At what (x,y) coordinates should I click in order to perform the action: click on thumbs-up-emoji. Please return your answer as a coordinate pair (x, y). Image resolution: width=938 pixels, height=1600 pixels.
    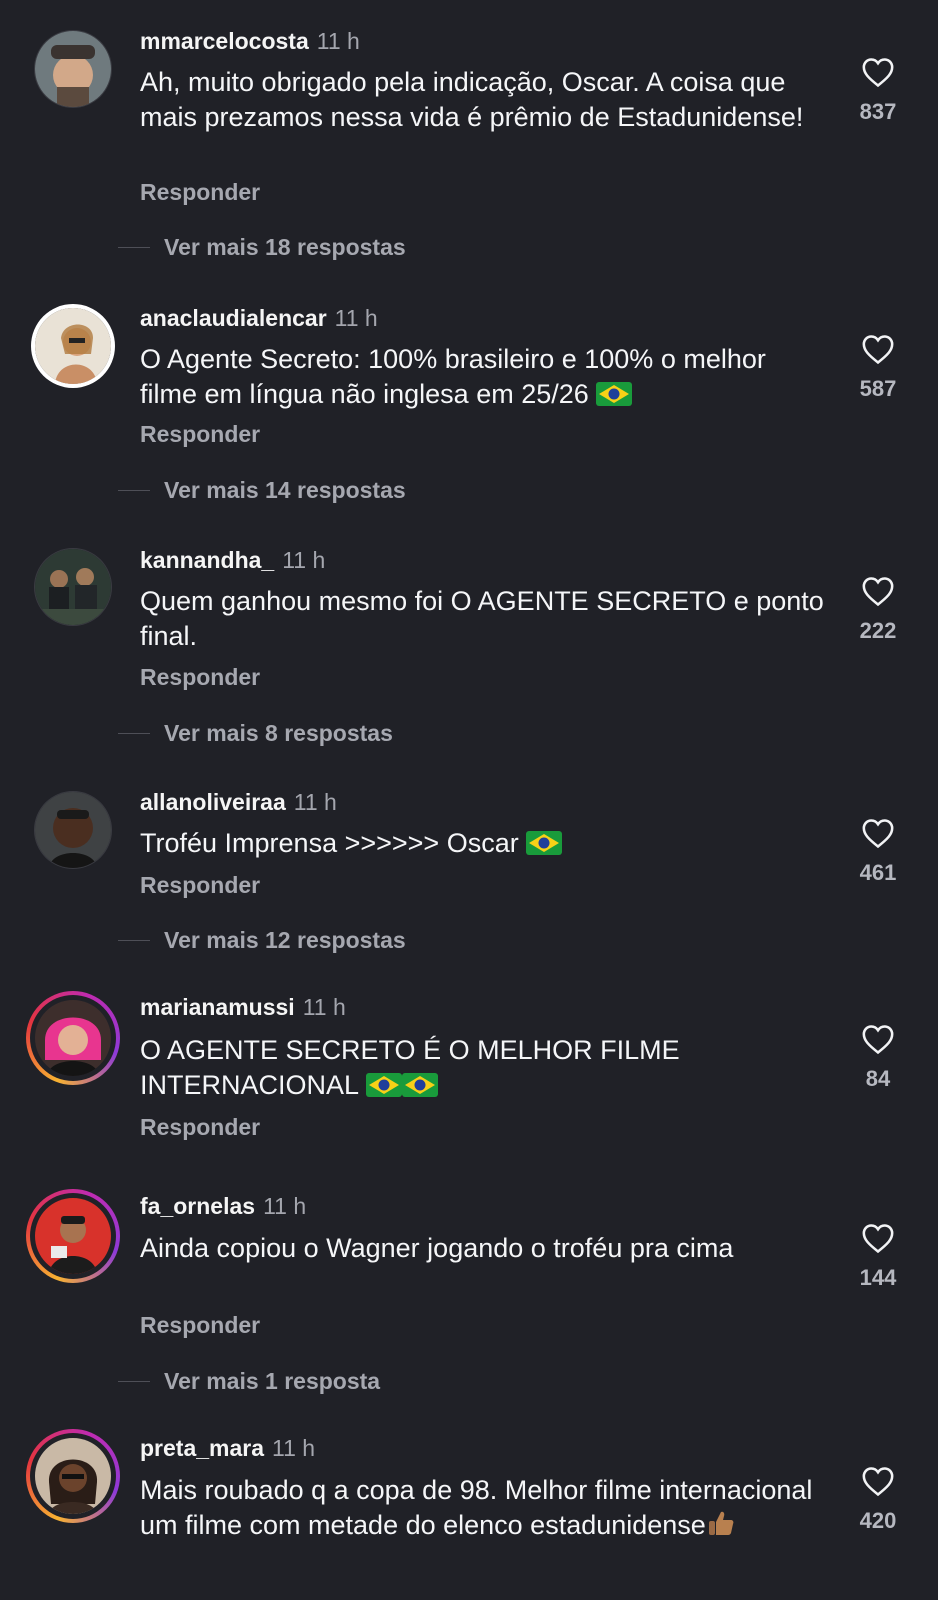
    Looking at the image, I should click on (721, 1527).